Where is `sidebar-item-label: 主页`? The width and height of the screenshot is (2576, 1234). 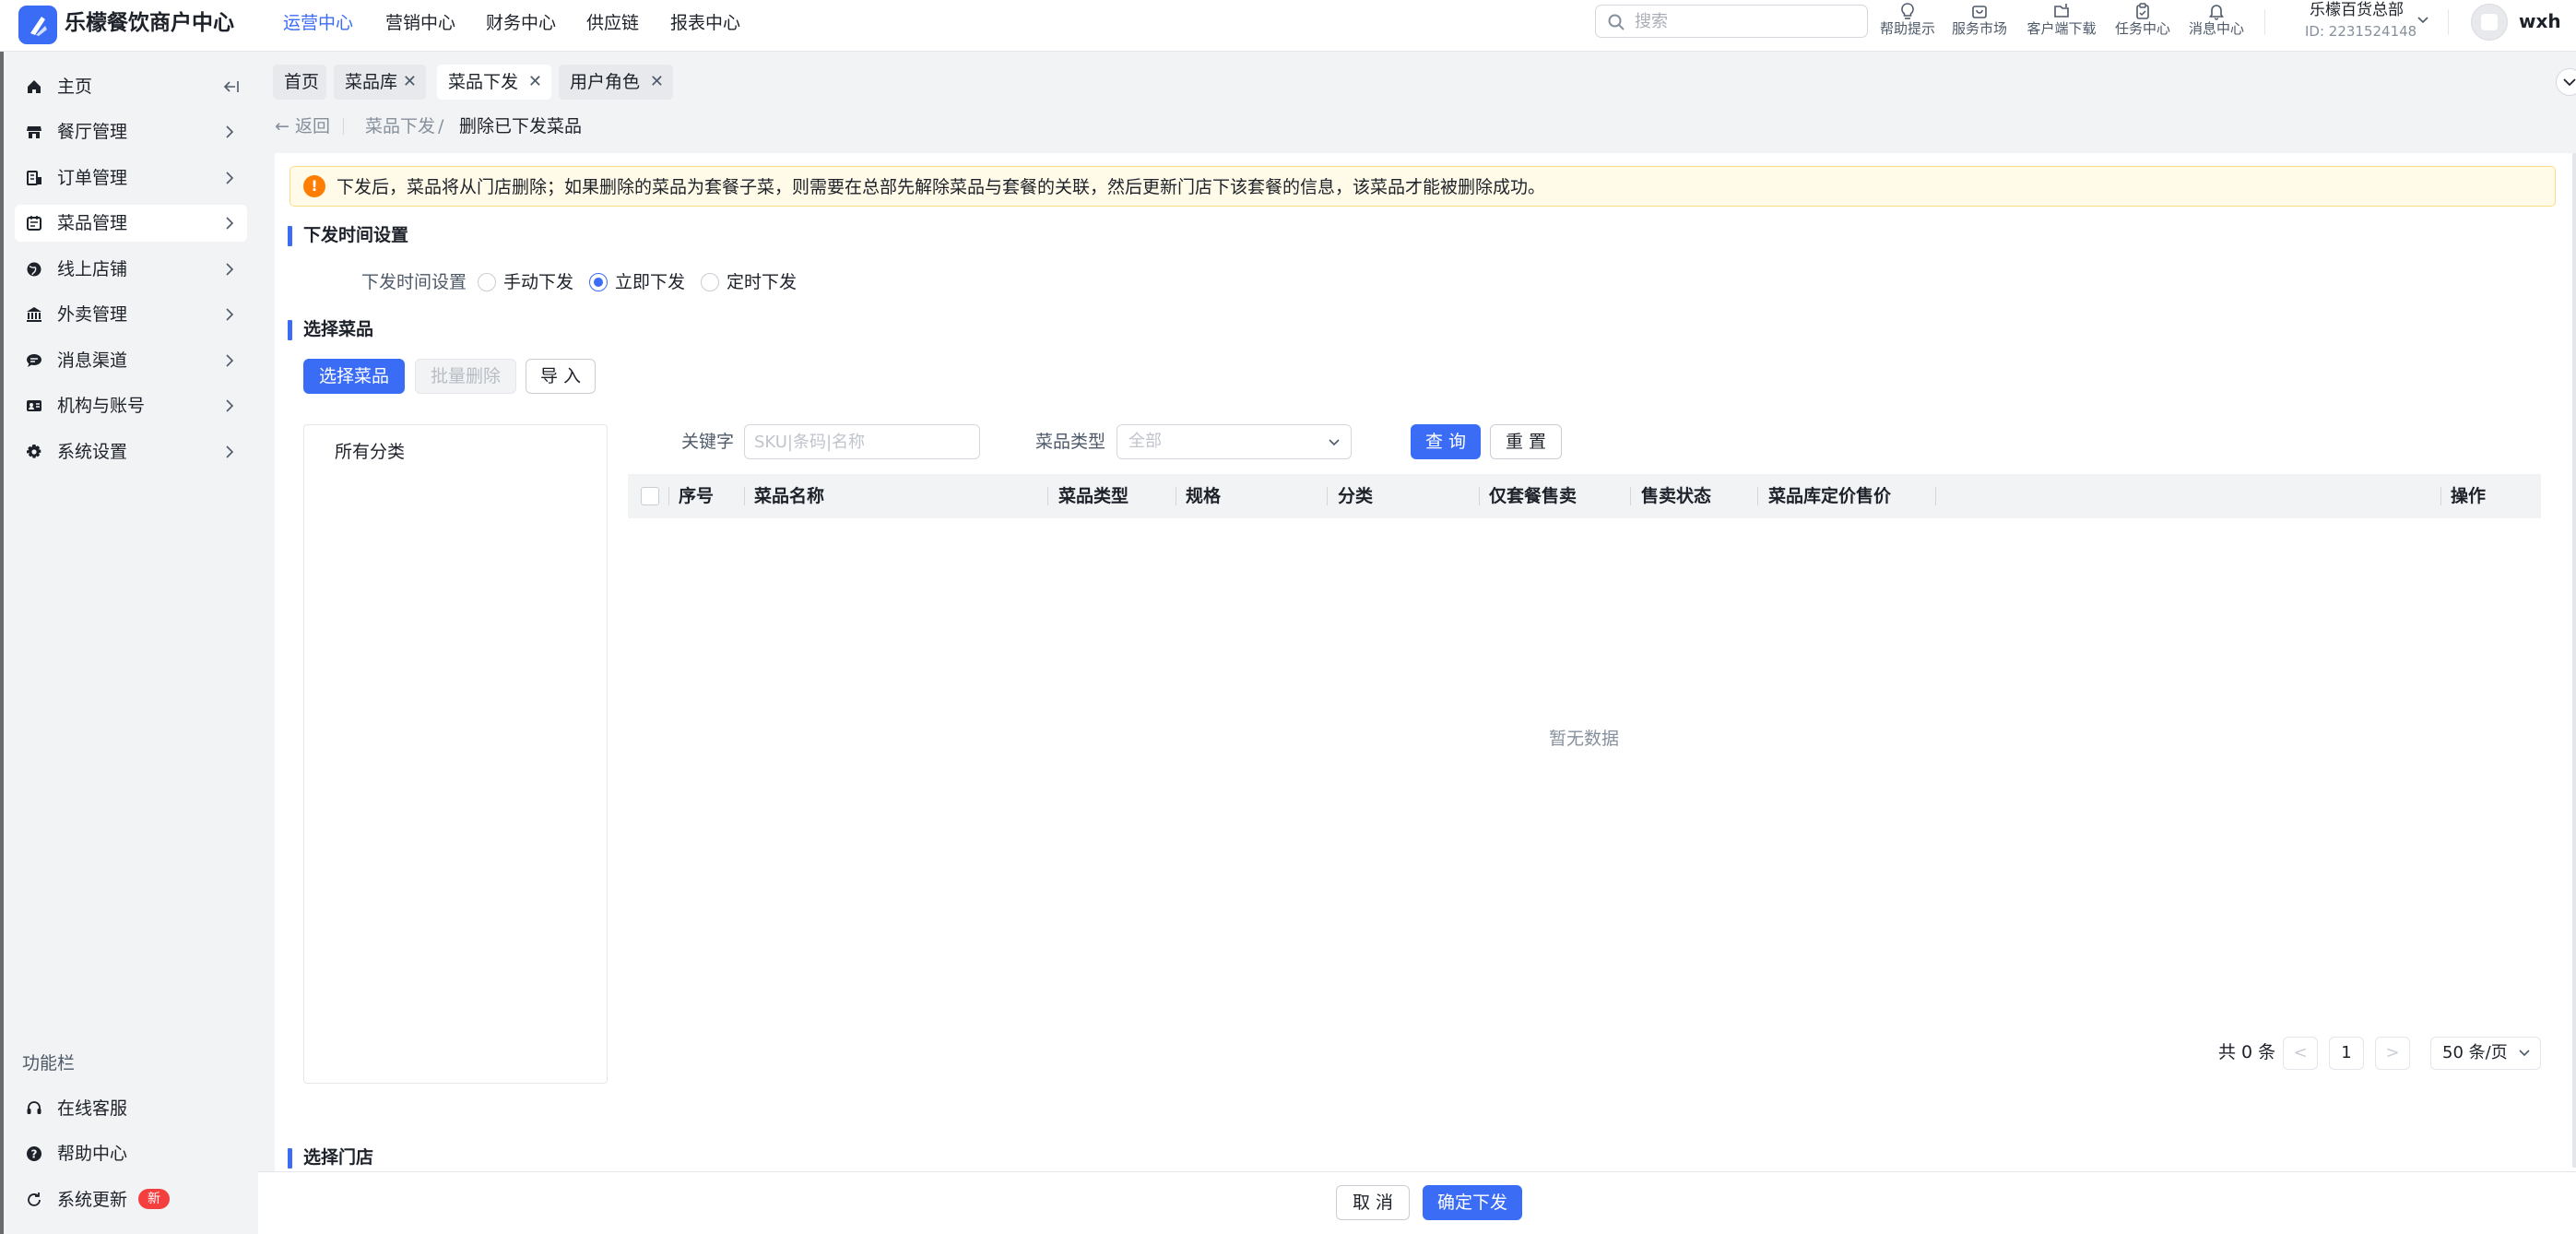 sidebar-item-label: 主页 is located at coordinates (75, 87).